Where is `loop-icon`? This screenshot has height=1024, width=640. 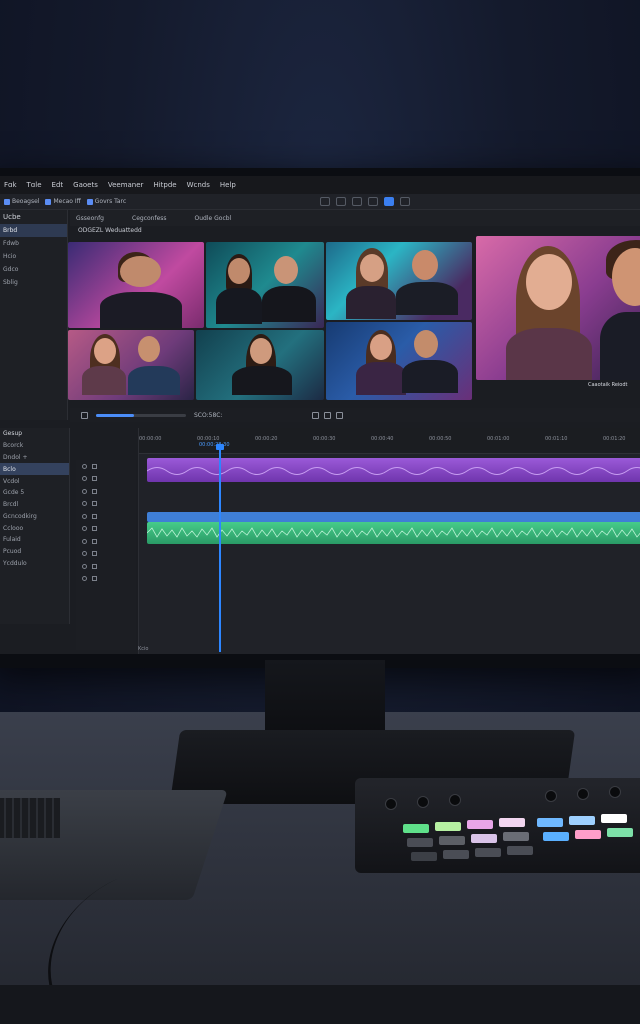
loop-icon is located at coordinates (316, 415).